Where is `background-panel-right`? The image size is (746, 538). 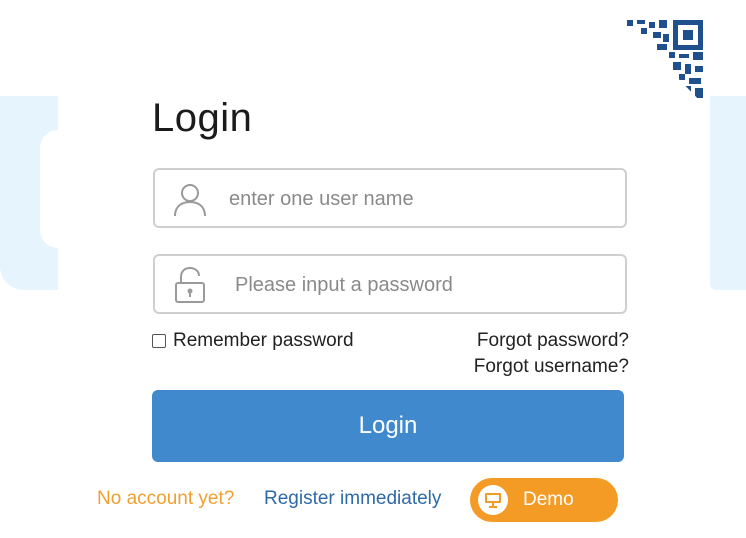
background-panel-right is located at coordinates (728, 193).